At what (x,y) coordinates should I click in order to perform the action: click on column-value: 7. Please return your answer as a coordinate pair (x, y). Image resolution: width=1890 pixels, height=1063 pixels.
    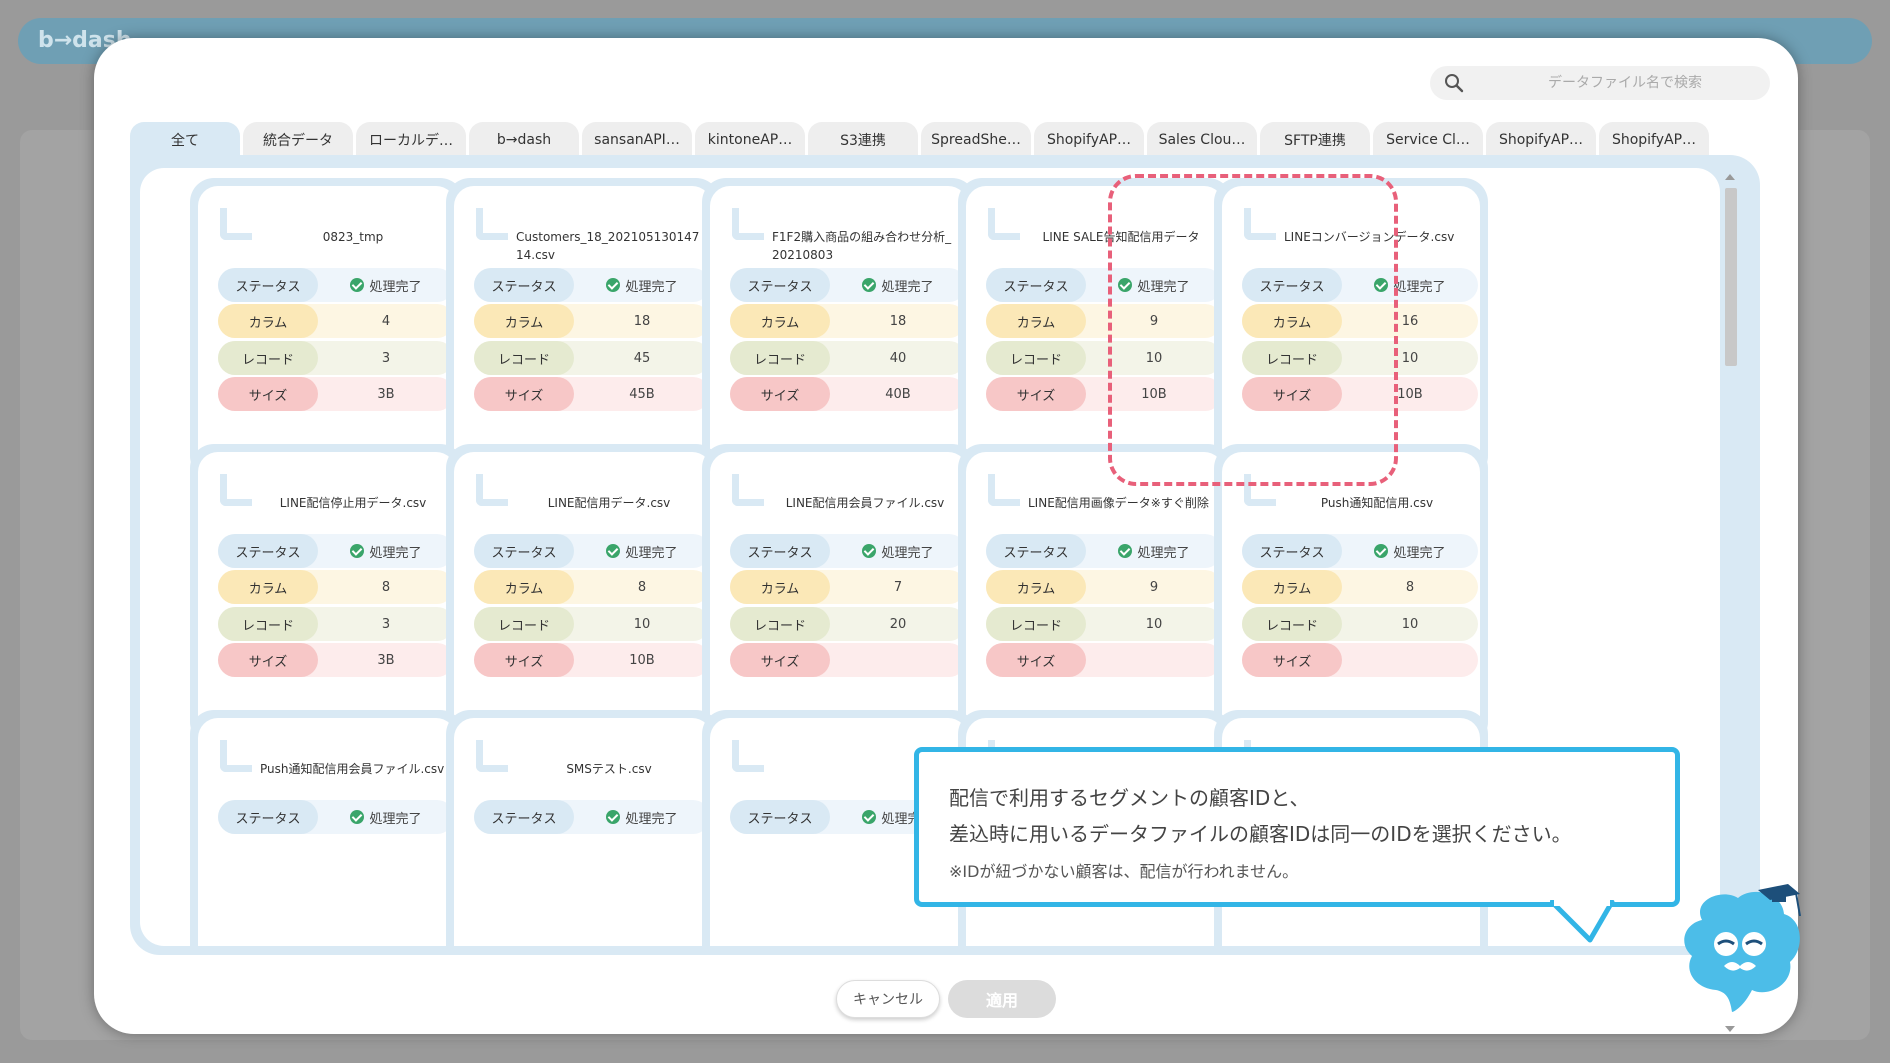
    Looking at the image, I should click on (898, 587).